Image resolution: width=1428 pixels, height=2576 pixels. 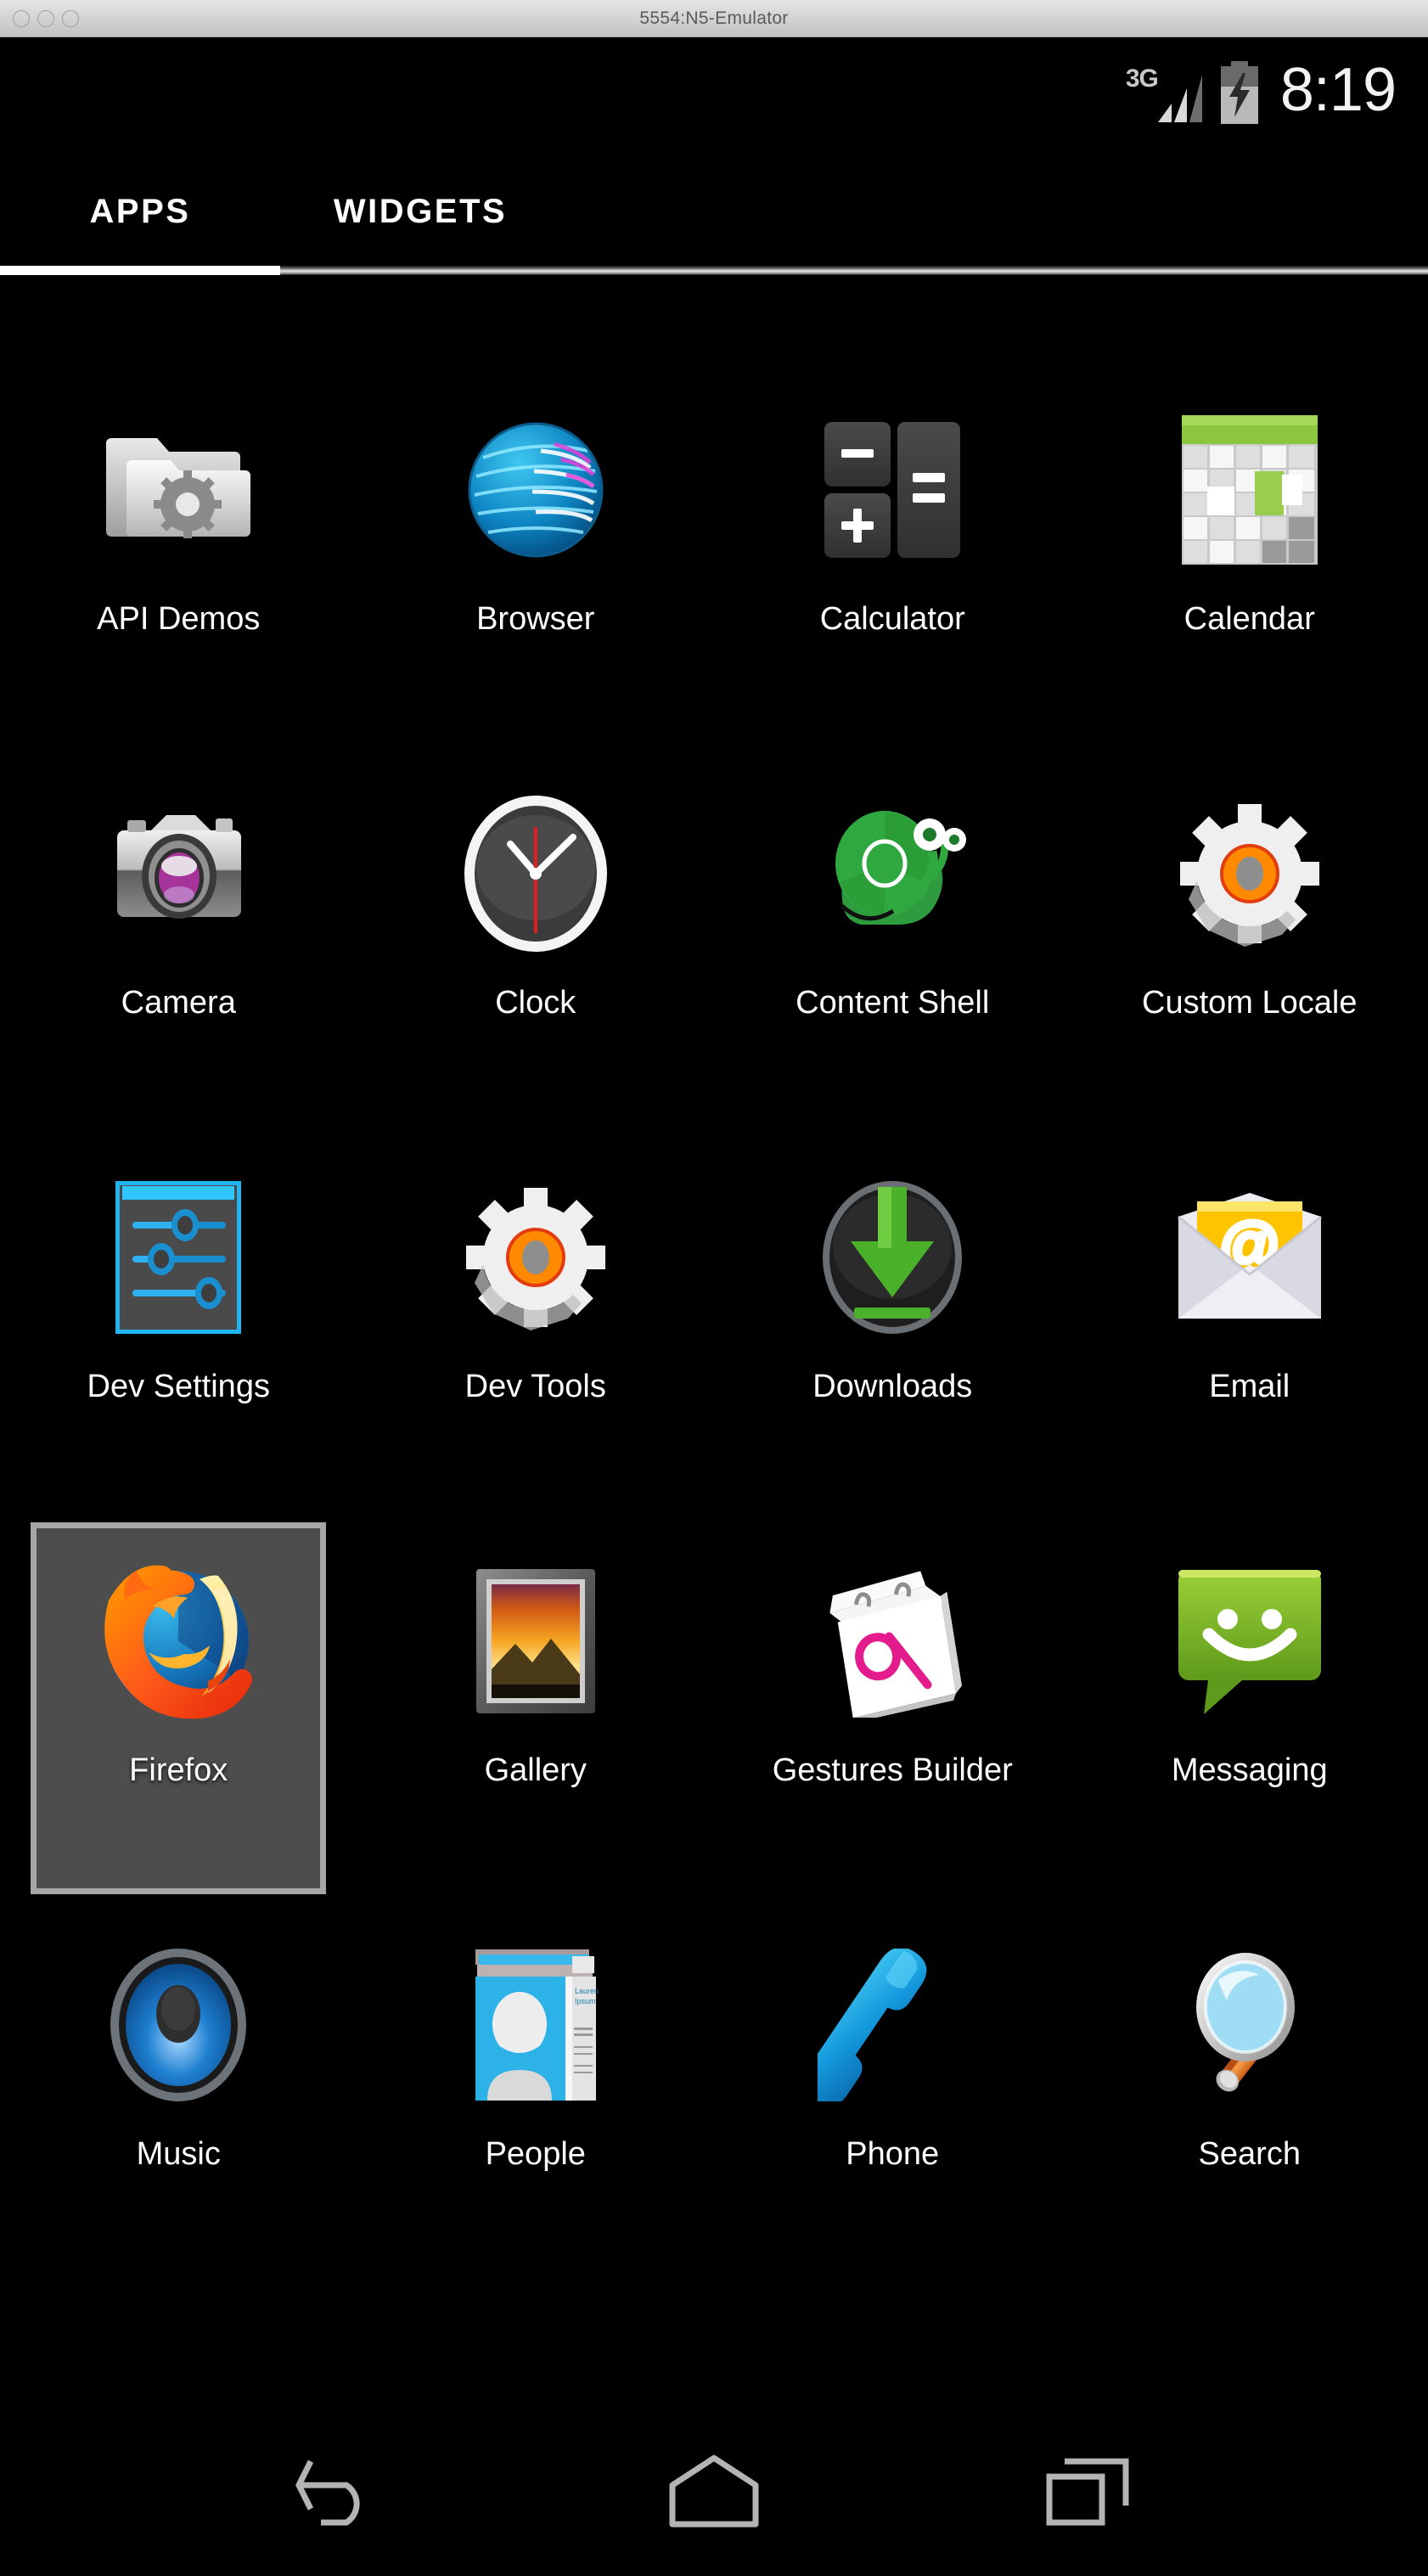 I want to click on app-cell-gestures-builder: Gestures Builder, so click(x=893, y=1724).